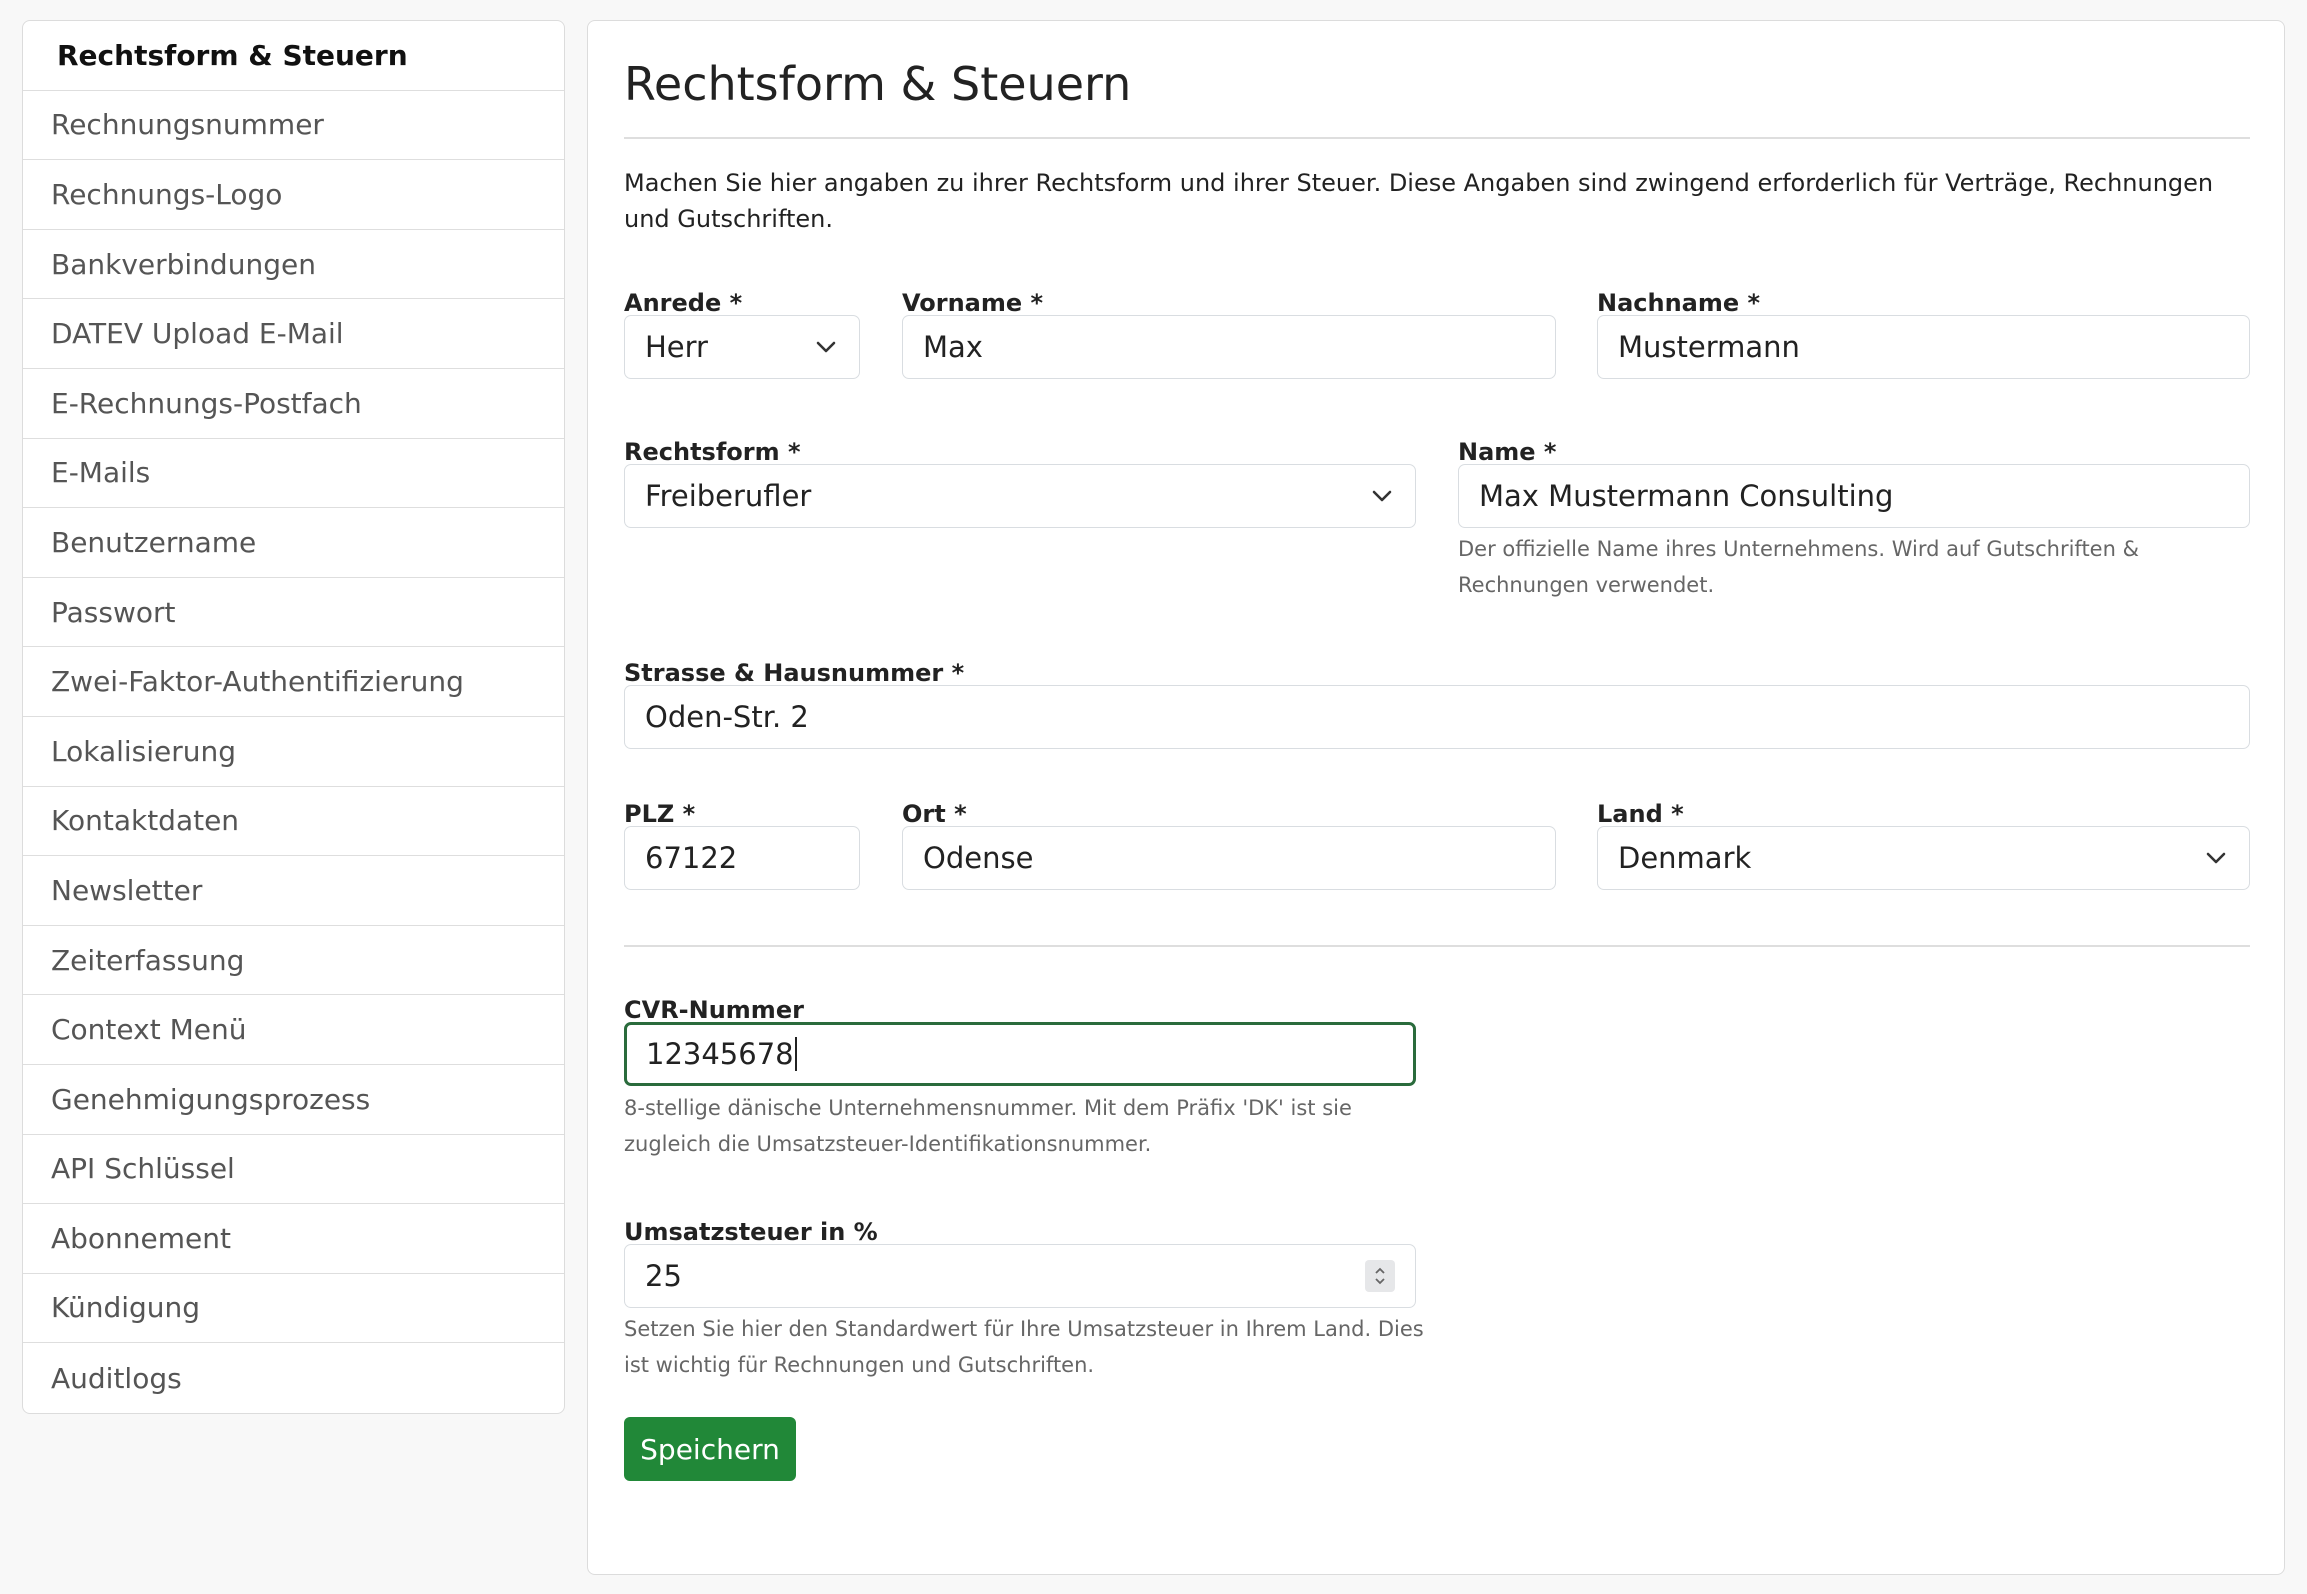 This screenshot has height=1594, width=2307. Describe the element at coordinates (660, 814) in the screenshot. I see `plz-label: PLZ *` at that location.